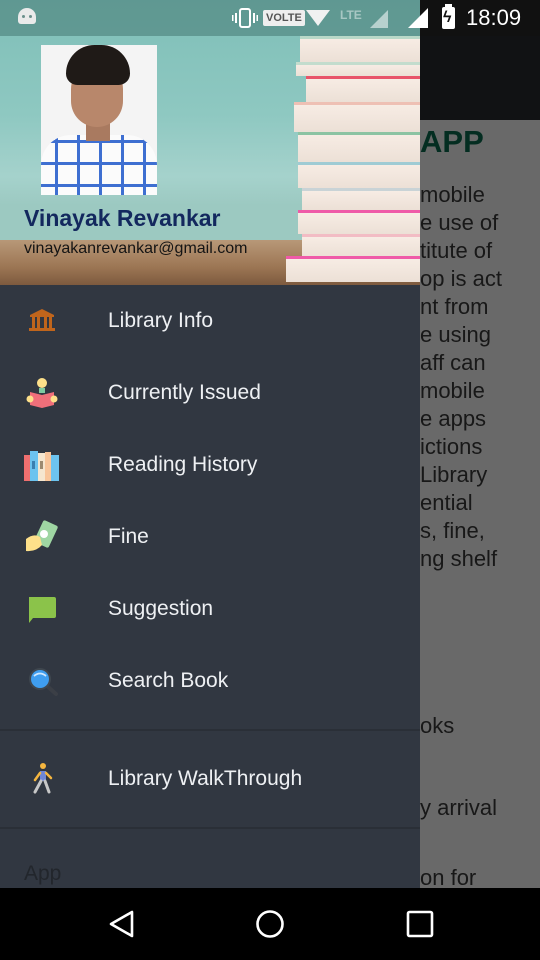 This screenshot has height=960, width=540. I want to click on menu-item-label: Reading History, so click(183, 464).